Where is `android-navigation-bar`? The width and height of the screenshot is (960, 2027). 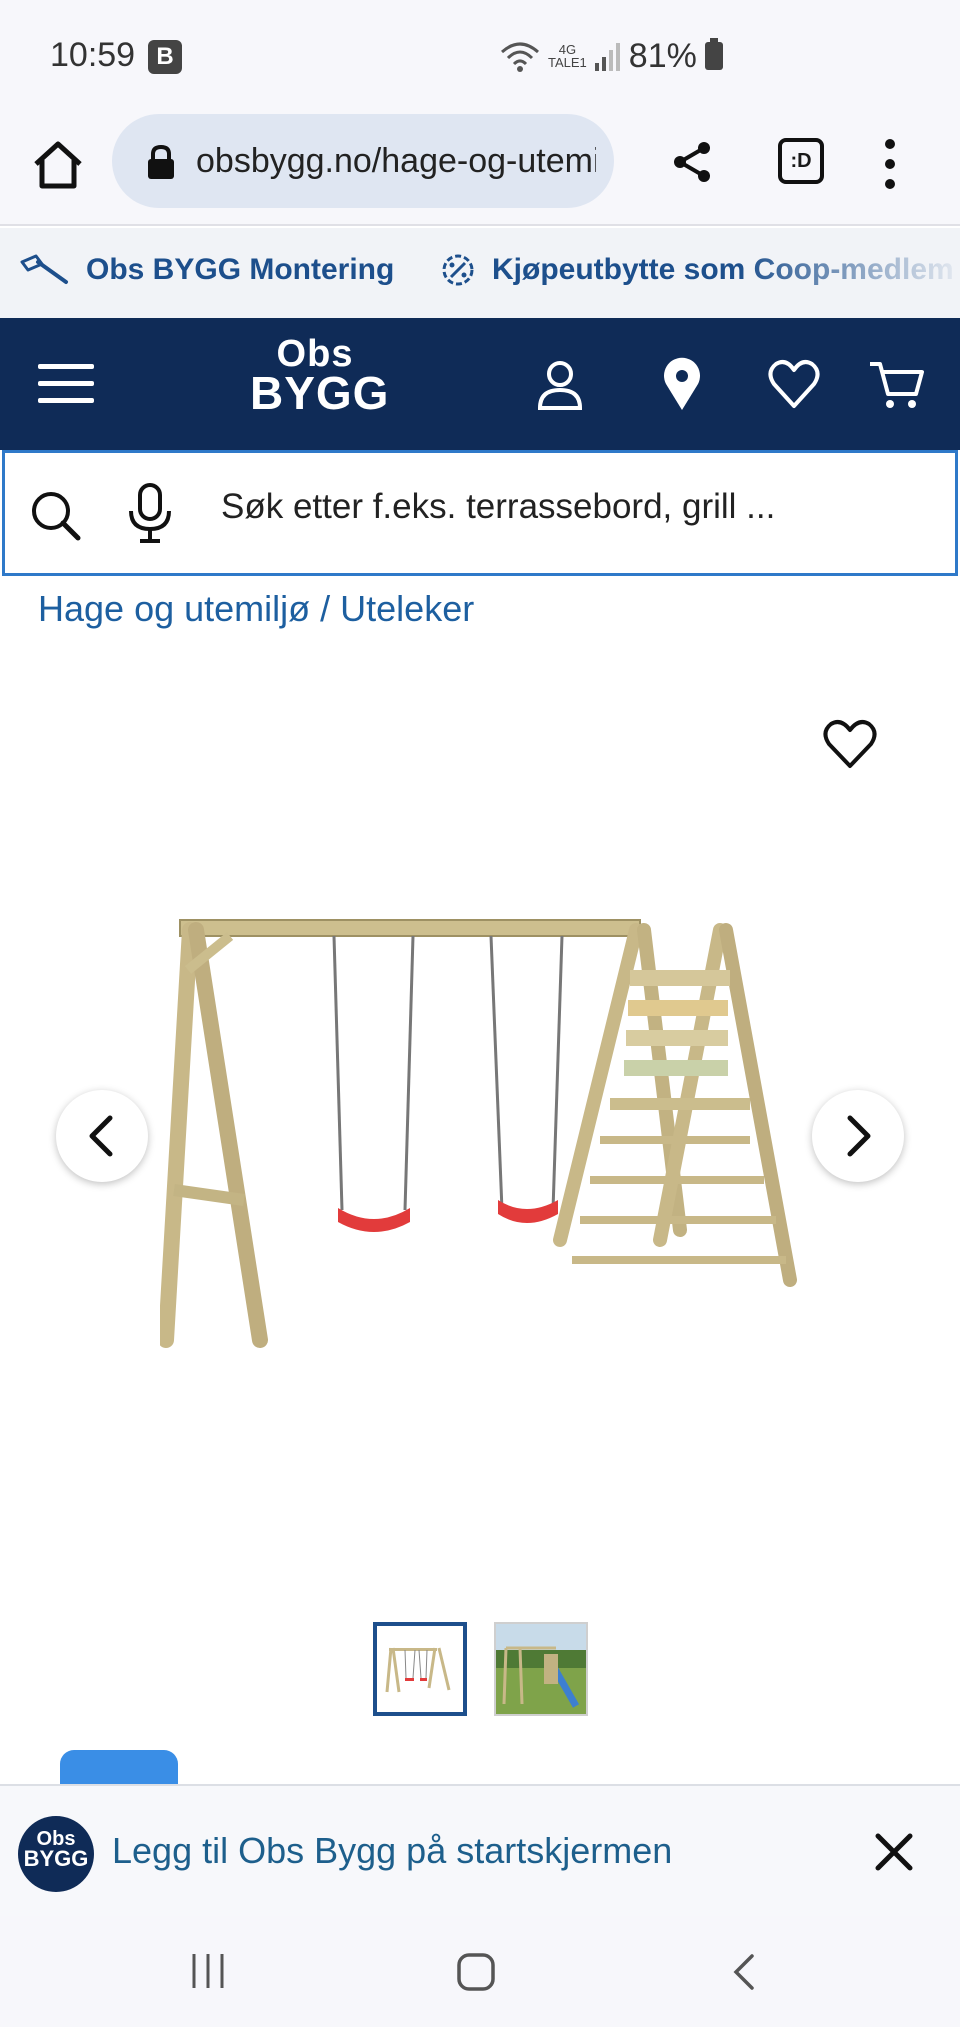
android-navigation-bar is located at coordinates (480, 1971).